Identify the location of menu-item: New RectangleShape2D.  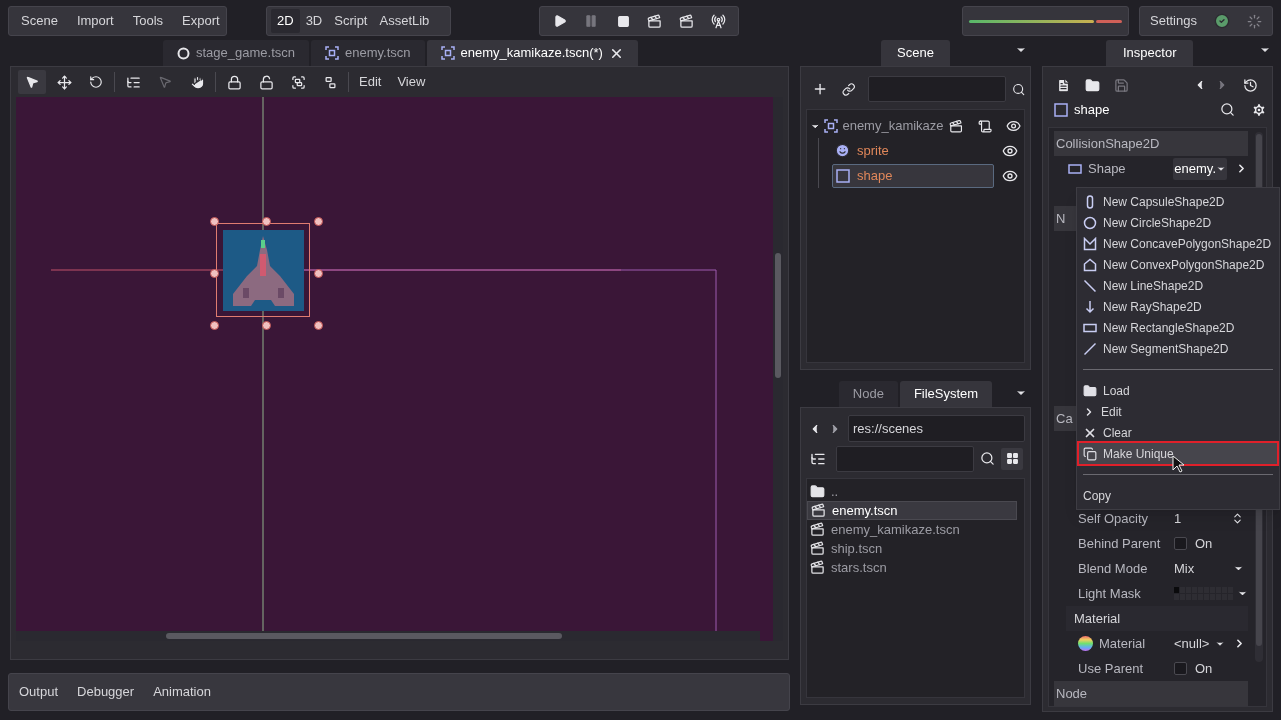
(1178, 327).